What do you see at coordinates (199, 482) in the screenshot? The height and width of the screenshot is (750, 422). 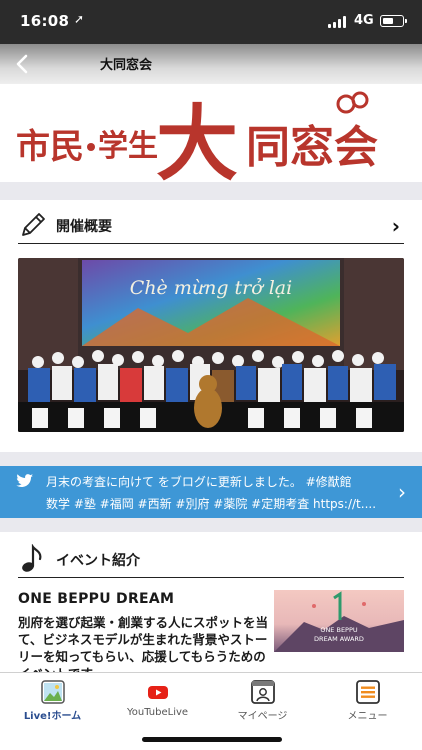 I see `tweet-text-line1: 月末の考査に向けて をブログに更新しました。 #修猷館` at bounding box center [199, 482].